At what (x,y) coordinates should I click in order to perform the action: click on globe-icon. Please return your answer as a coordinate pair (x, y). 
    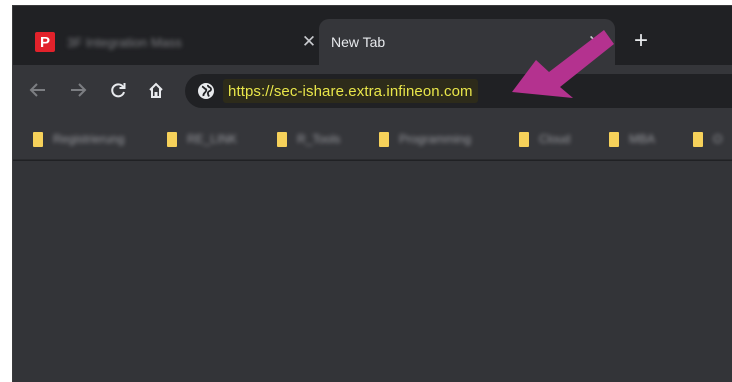
    Looking at the image, I should click on (206, 91).